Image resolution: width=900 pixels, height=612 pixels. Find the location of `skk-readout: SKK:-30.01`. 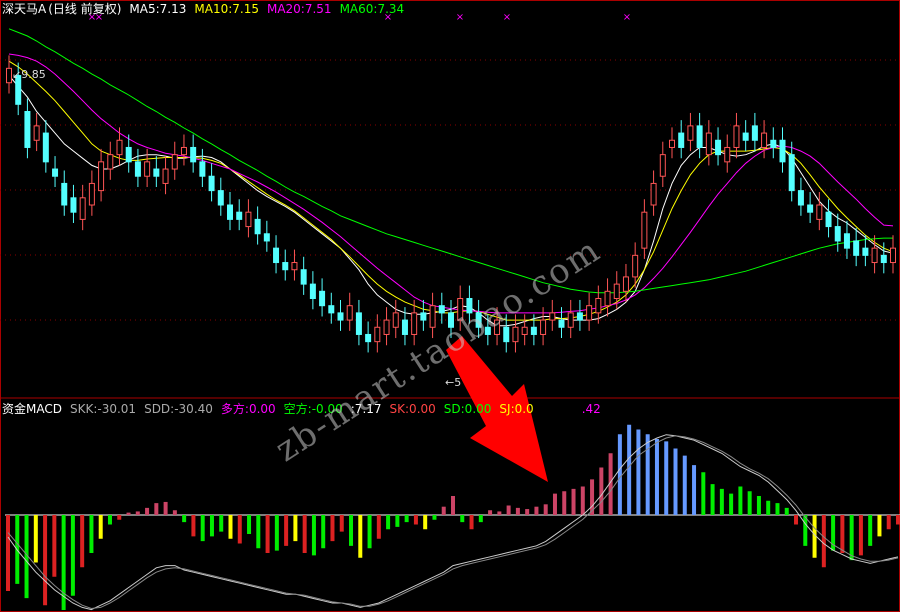

skk-readout: SKK:-30.01 is located at coordinates (103, 409).